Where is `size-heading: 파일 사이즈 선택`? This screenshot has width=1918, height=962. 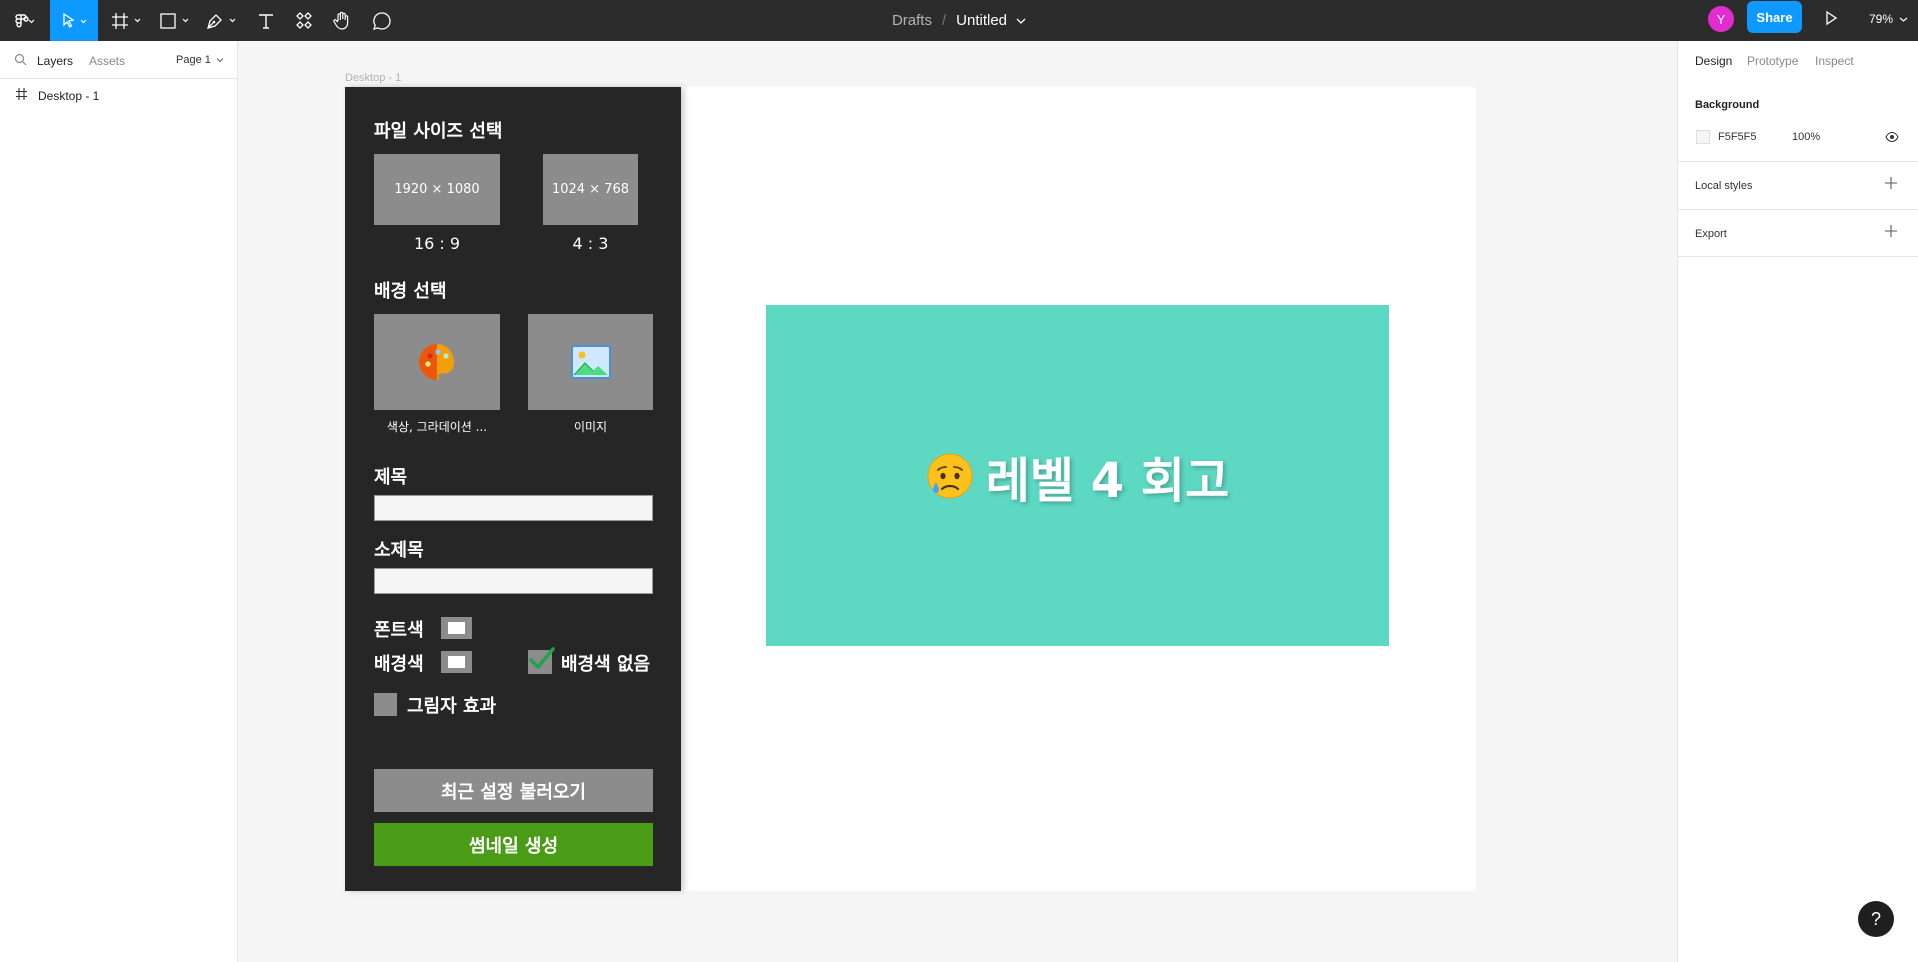 size-heading: 파일 사이즈 선택 is located at coordinates (438, 131).